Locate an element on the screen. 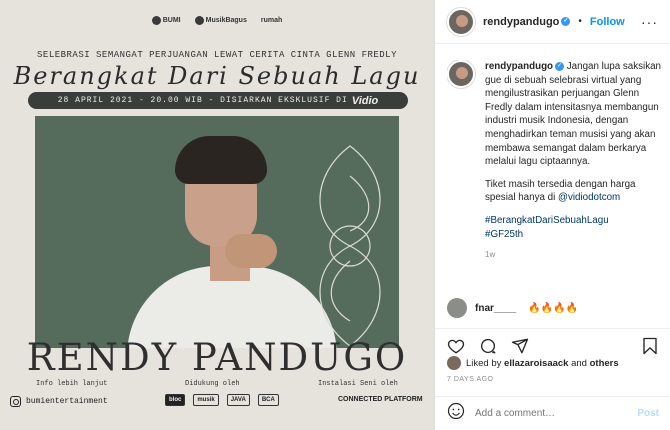 The height and width of the screenshot is (430, 670). supported-label: Didukung oleh is located at coordinates (212, 384).